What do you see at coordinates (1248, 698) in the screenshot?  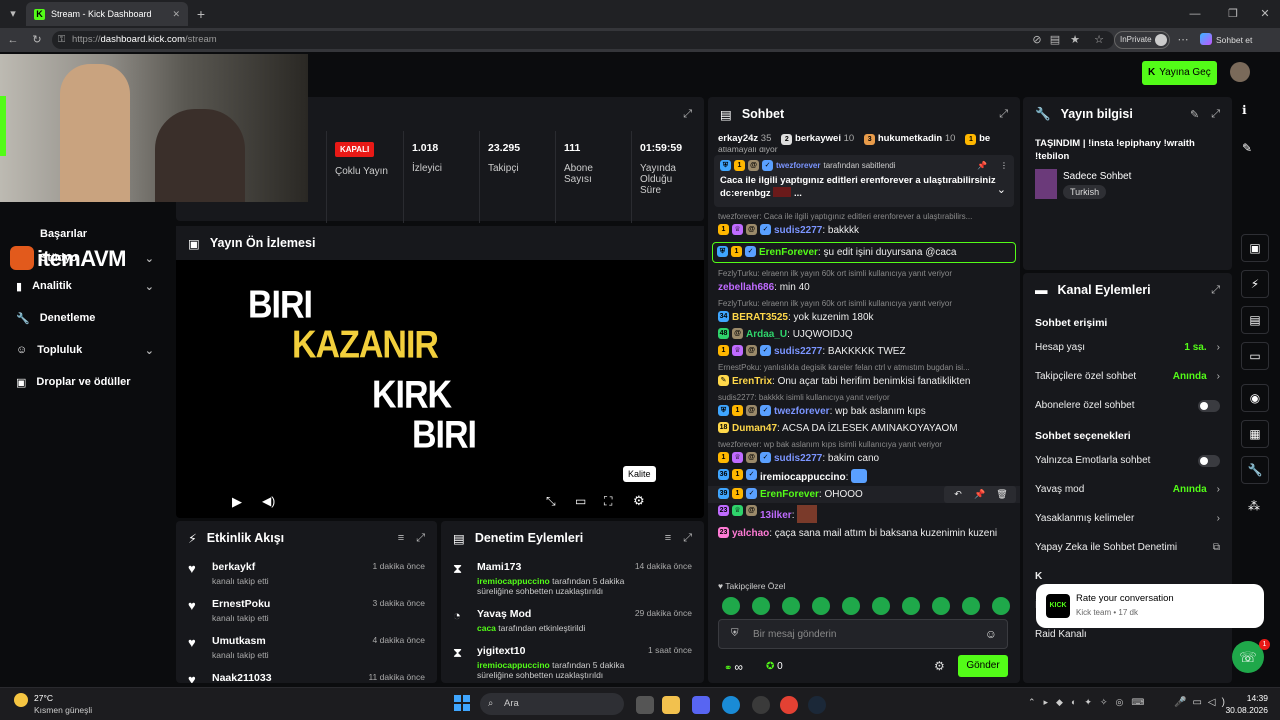 I see `clock-time: 14:39` at bounding box center [1248, 698].